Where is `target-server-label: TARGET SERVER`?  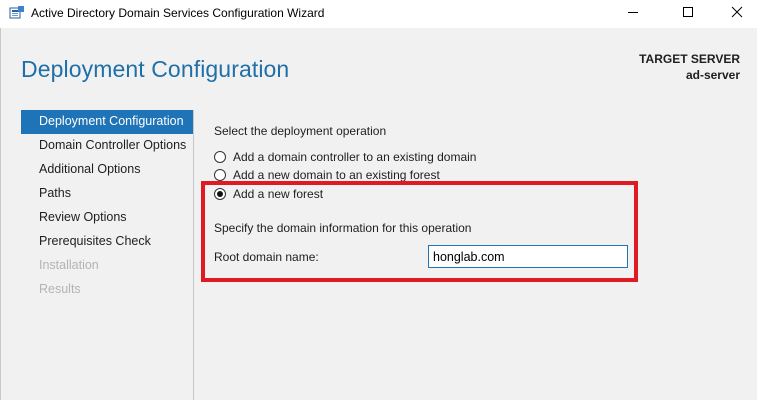
target-server-label: TARGET SERVER is located at coordinates (689, 59).